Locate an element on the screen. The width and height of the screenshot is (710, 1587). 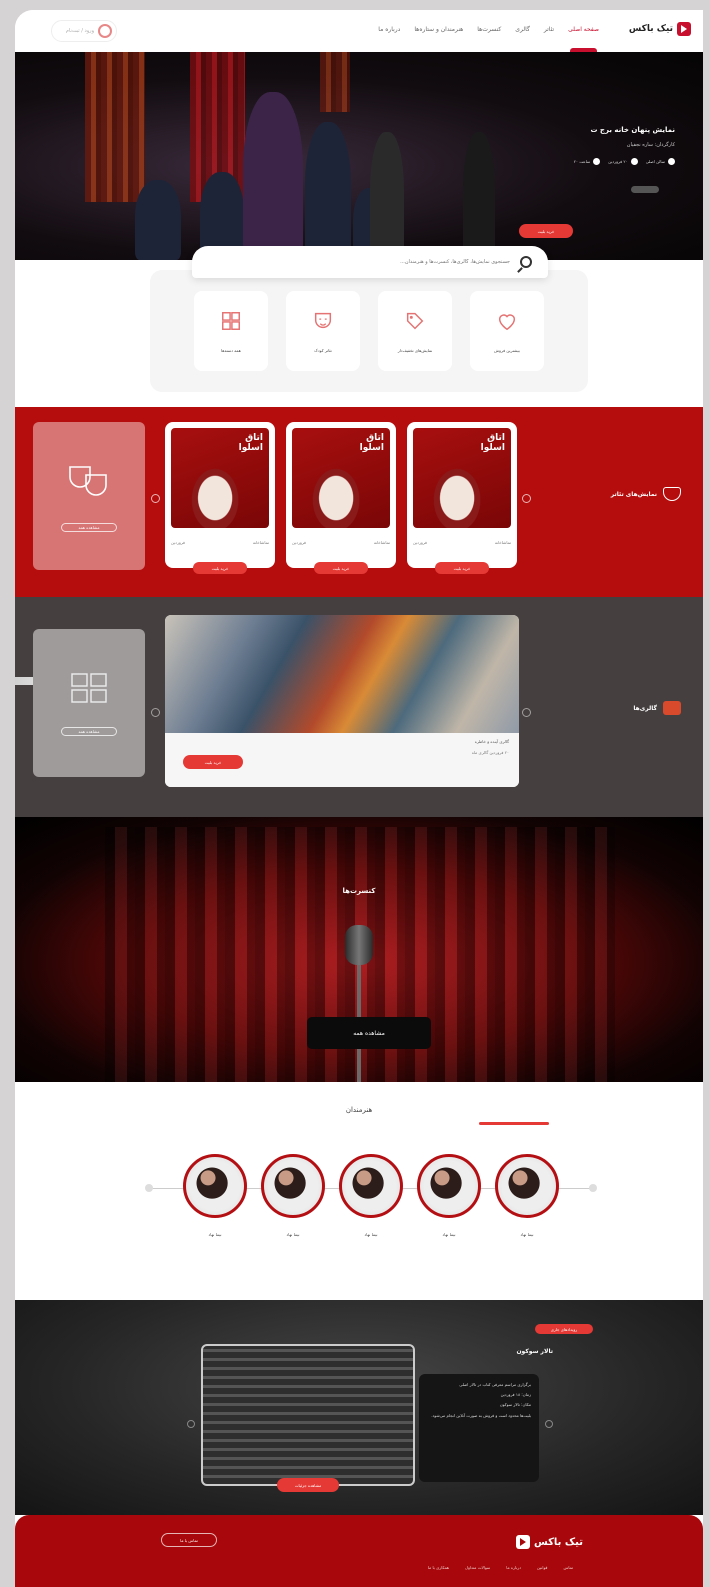
hero-meta: سالن اصلی ۲۰ فروردین ساعت ۲۰ is located at coordinates (595, 161).